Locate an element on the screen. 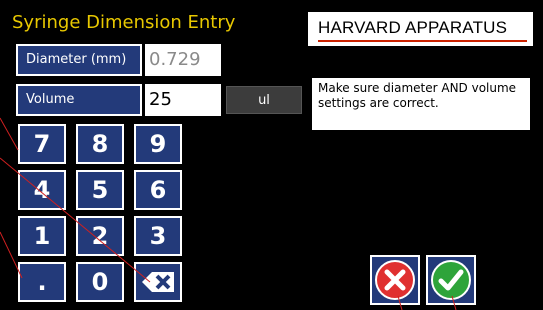  key-decimal: . is located at coordinates (42, 282).